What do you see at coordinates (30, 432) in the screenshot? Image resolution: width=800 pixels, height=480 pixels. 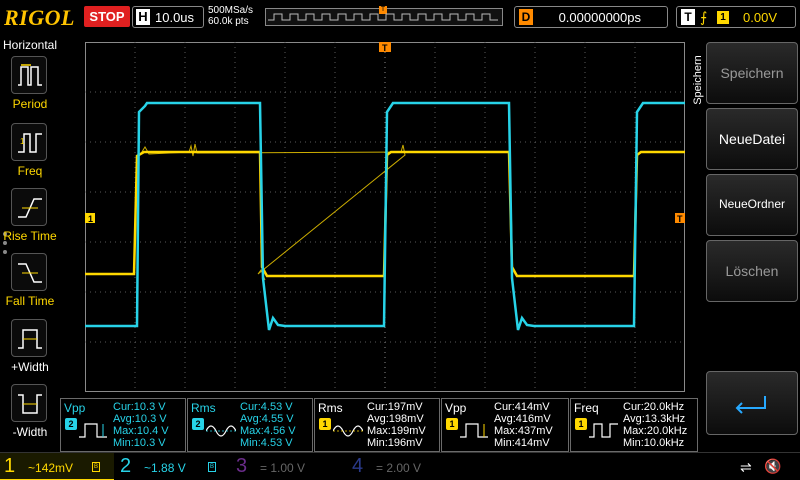 I see `neg-width-label: -Width` at bounding box center [30, 432].